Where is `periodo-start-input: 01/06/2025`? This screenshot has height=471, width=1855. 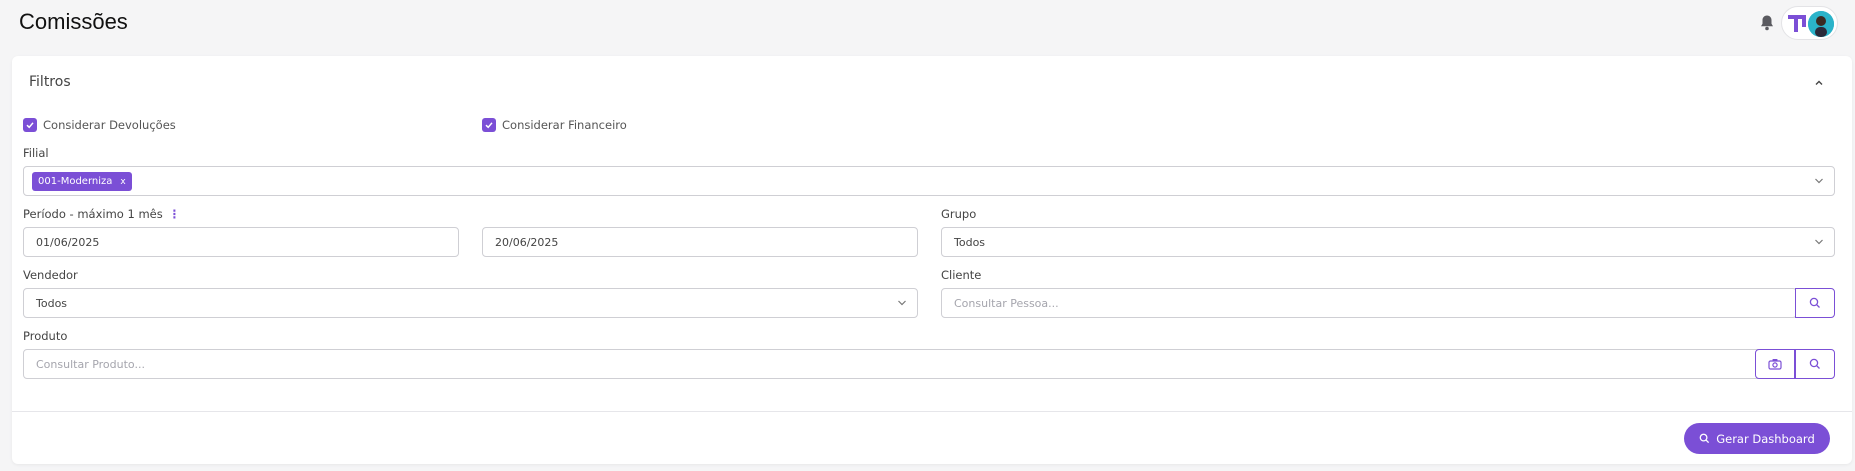
periodo-start-input: 01/06/2025 is located at coordinates (241, 242).